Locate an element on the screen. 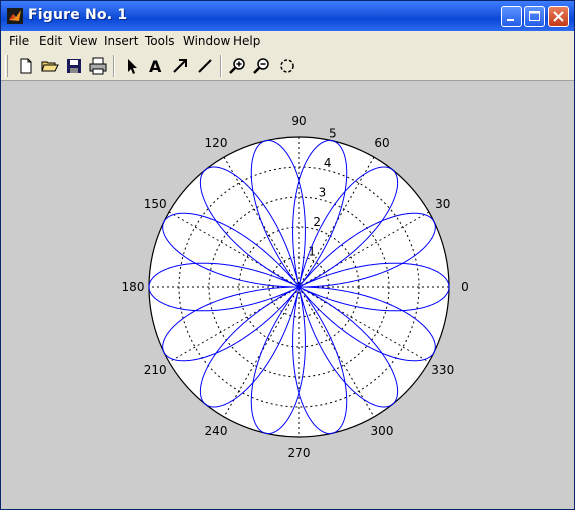 The width and height of the screenshot is (575, 510). angle-tick-label: 180 is located at coordinates (133, 287).